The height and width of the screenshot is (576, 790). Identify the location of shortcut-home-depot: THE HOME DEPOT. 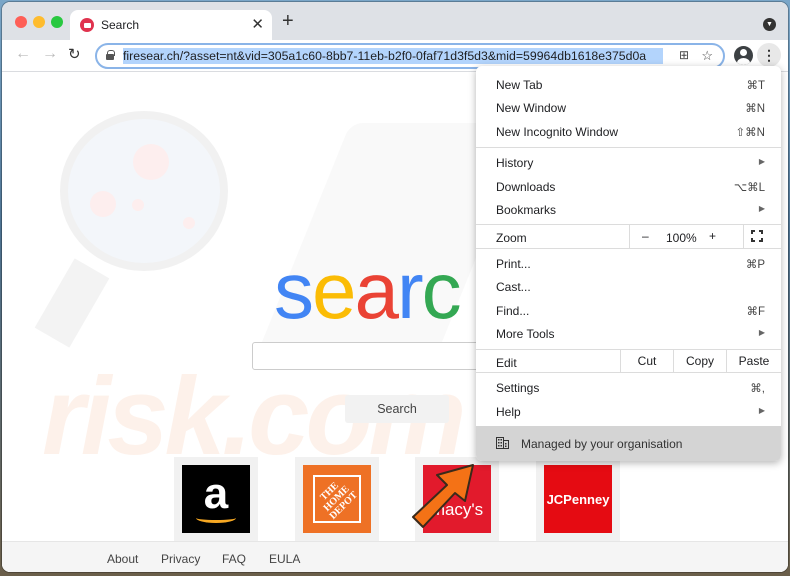
(337, 499).